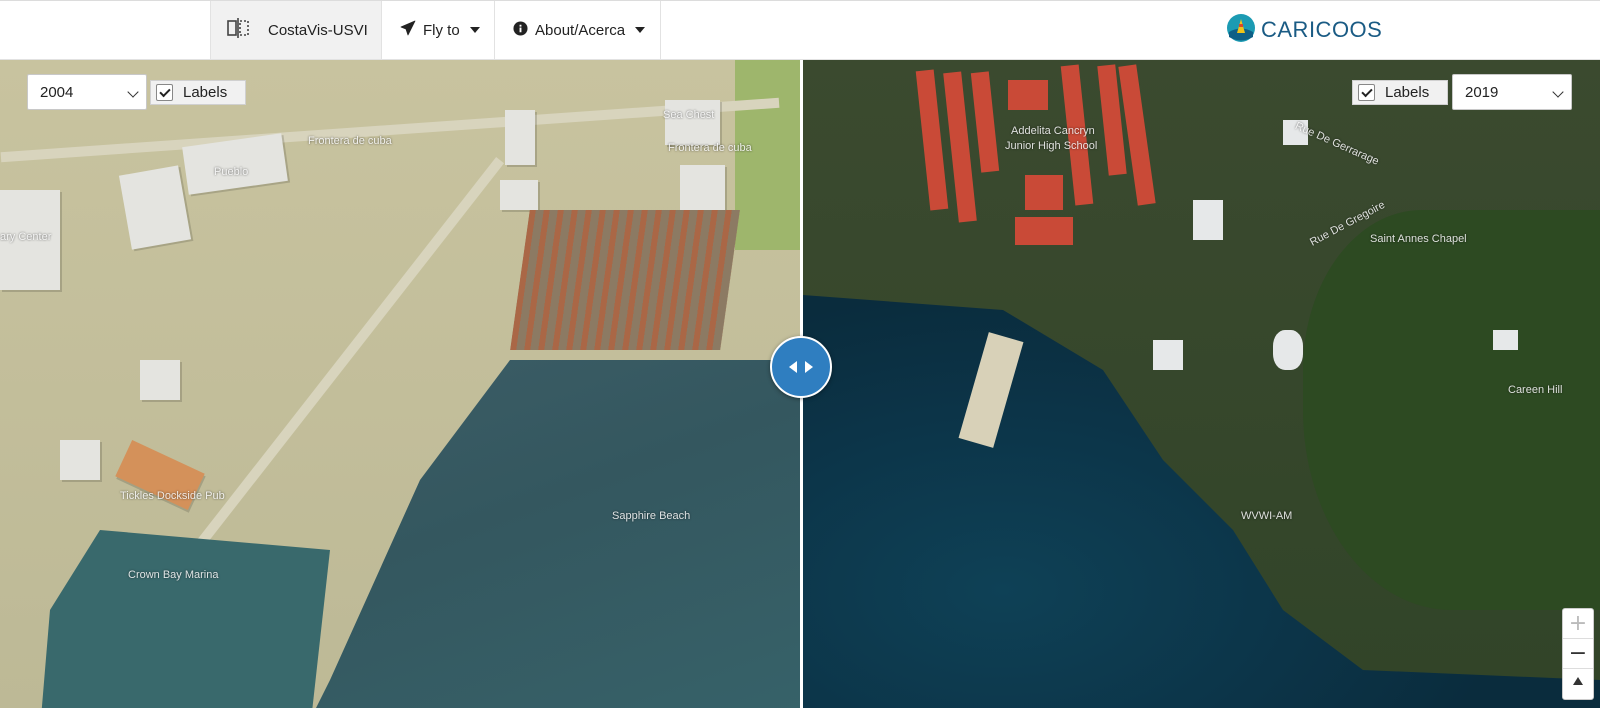 The height and width of the screenshot is (708, 1600). I want to click on swipe-handle, so click(801, 367).